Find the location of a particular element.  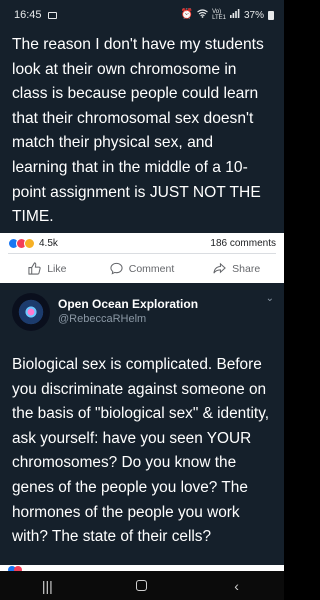

author-handle: @RebeccaRHelm is located at coordinates (102, 319).